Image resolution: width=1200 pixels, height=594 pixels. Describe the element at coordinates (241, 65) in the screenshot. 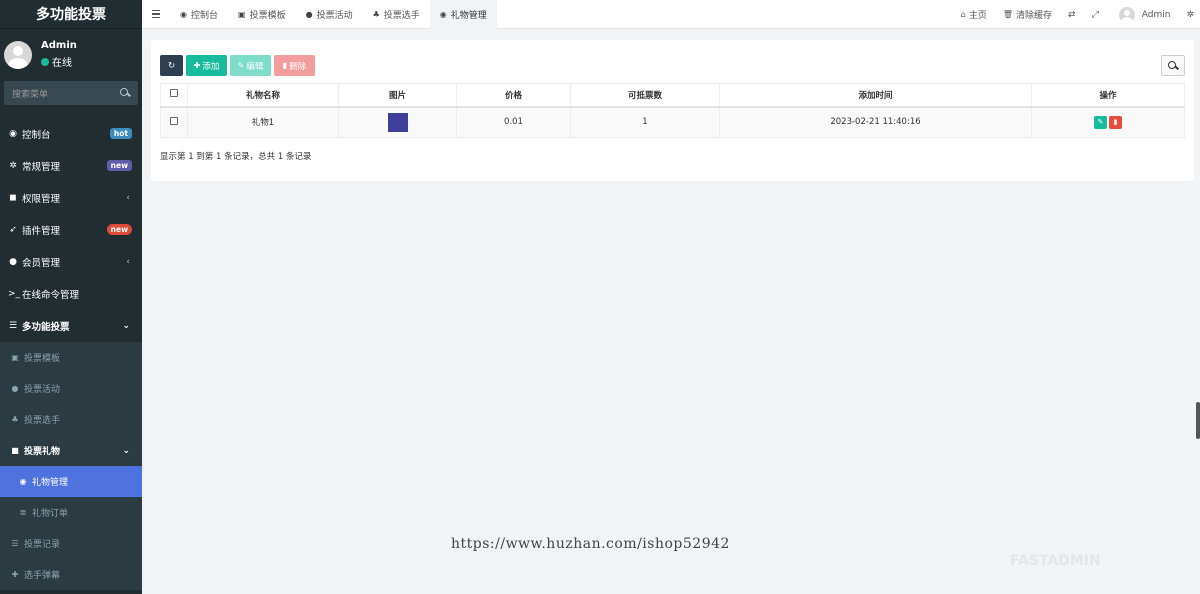

I see `pencil-icon: ✎` at that location.